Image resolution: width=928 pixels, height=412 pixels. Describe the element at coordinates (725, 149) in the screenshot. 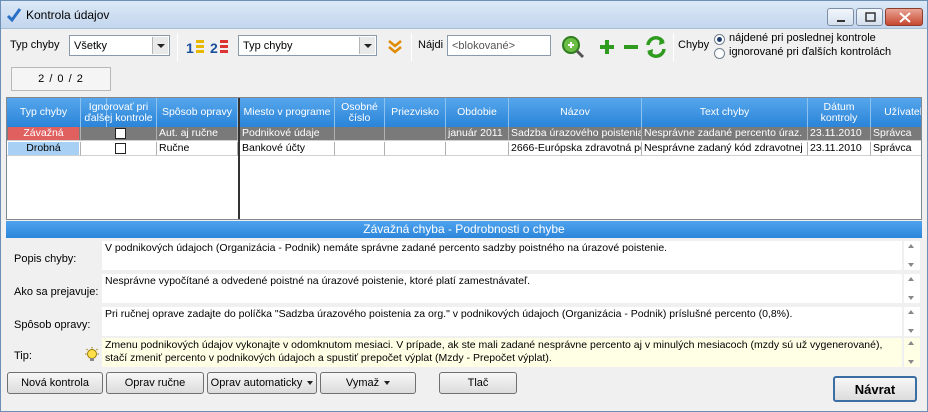

I see `cell-text: Nesprávne zadaný kód zdravotnej` at that location.